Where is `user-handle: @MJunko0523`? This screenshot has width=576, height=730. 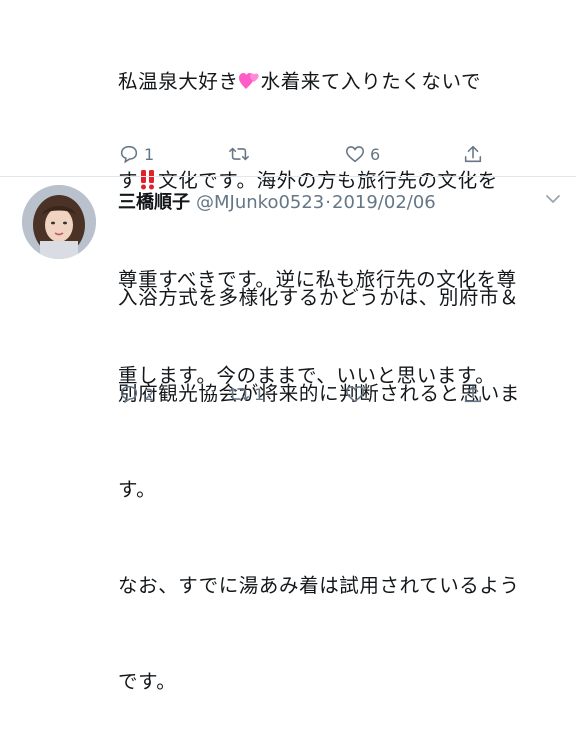 user-handle: @MJunko0523 is located at coordinates (260, 202).